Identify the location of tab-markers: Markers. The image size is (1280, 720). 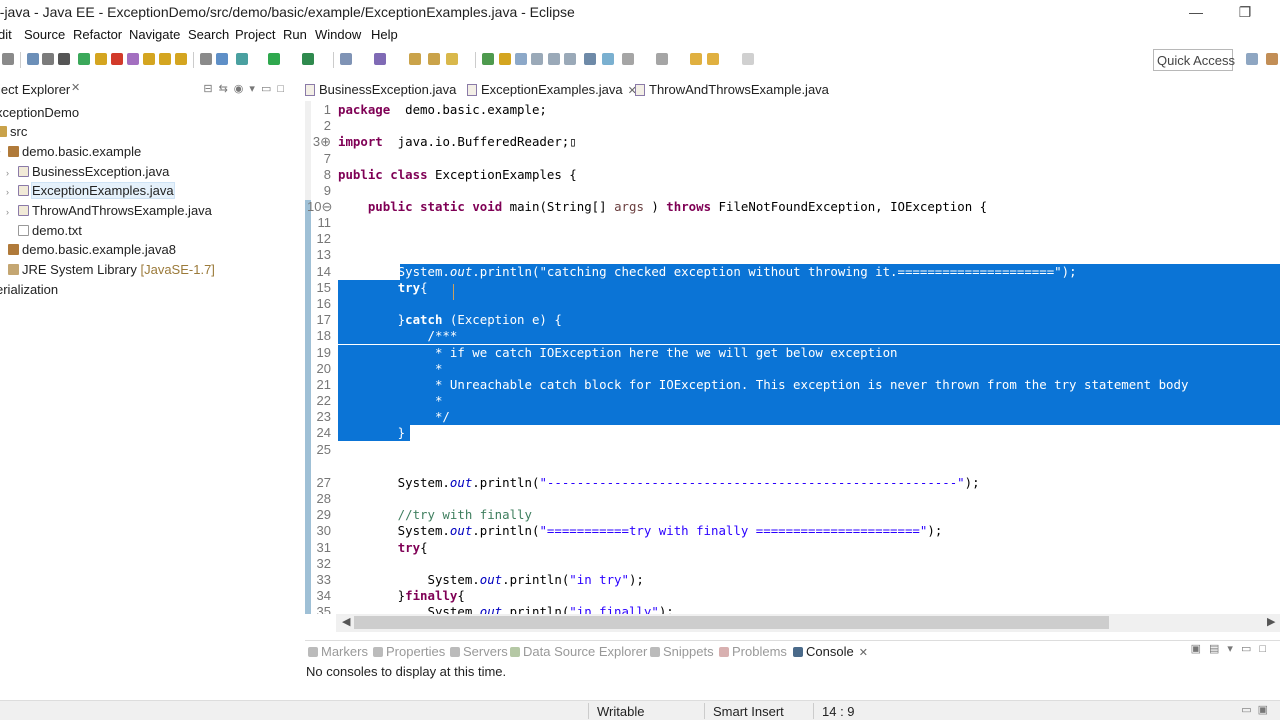
(338, 651).